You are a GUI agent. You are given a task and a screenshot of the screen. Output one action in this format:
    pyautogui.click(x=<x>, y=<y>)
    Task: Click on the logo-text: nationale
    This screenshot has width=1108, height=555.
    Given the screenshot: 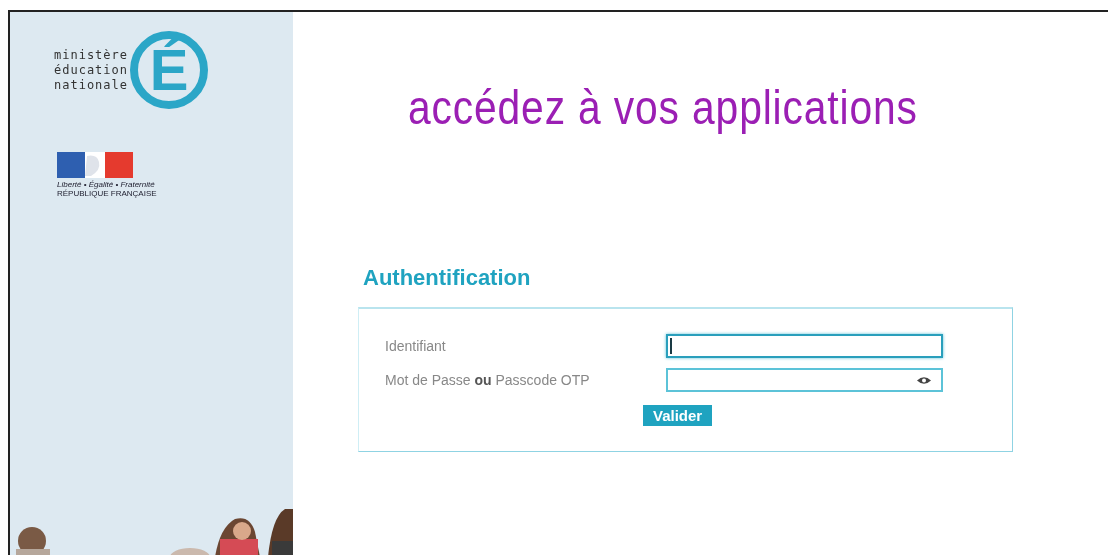 What is the action you would take?
    pyautogui.click(x=91, y=85)
    